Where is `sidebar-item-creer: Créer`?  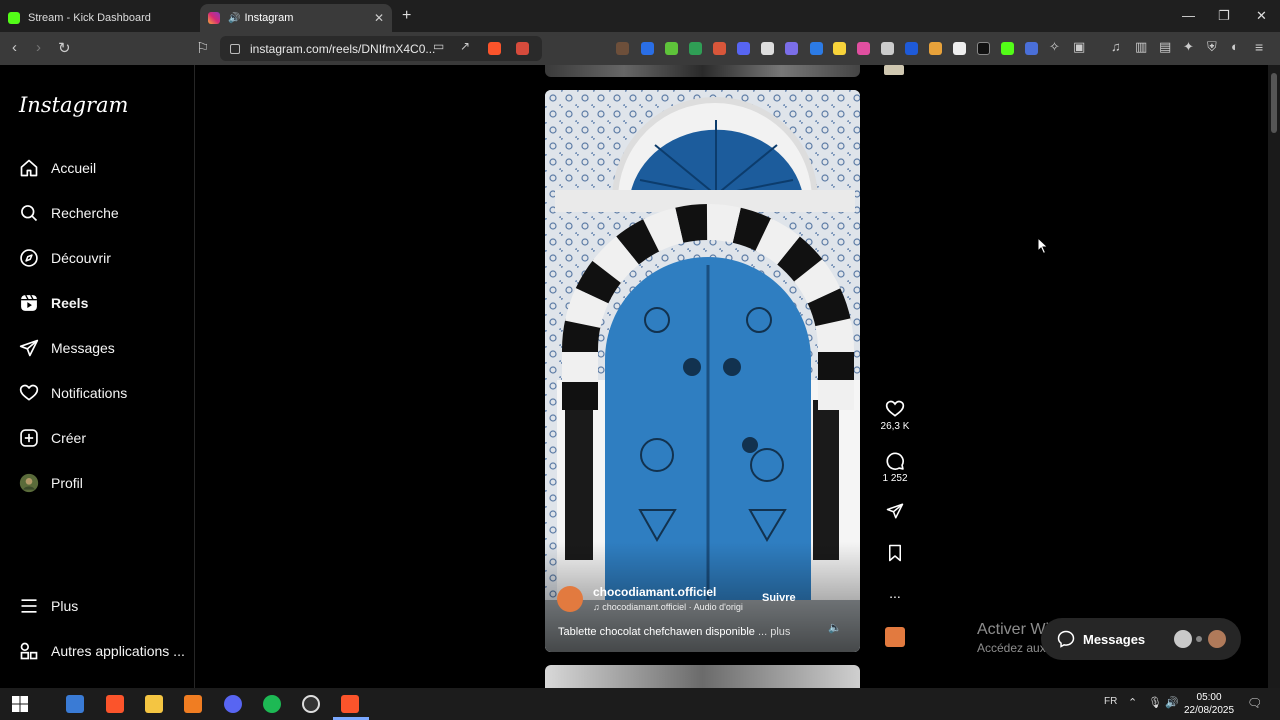 sidebar-item-creer: Créer is located at coordinates (52, 438).